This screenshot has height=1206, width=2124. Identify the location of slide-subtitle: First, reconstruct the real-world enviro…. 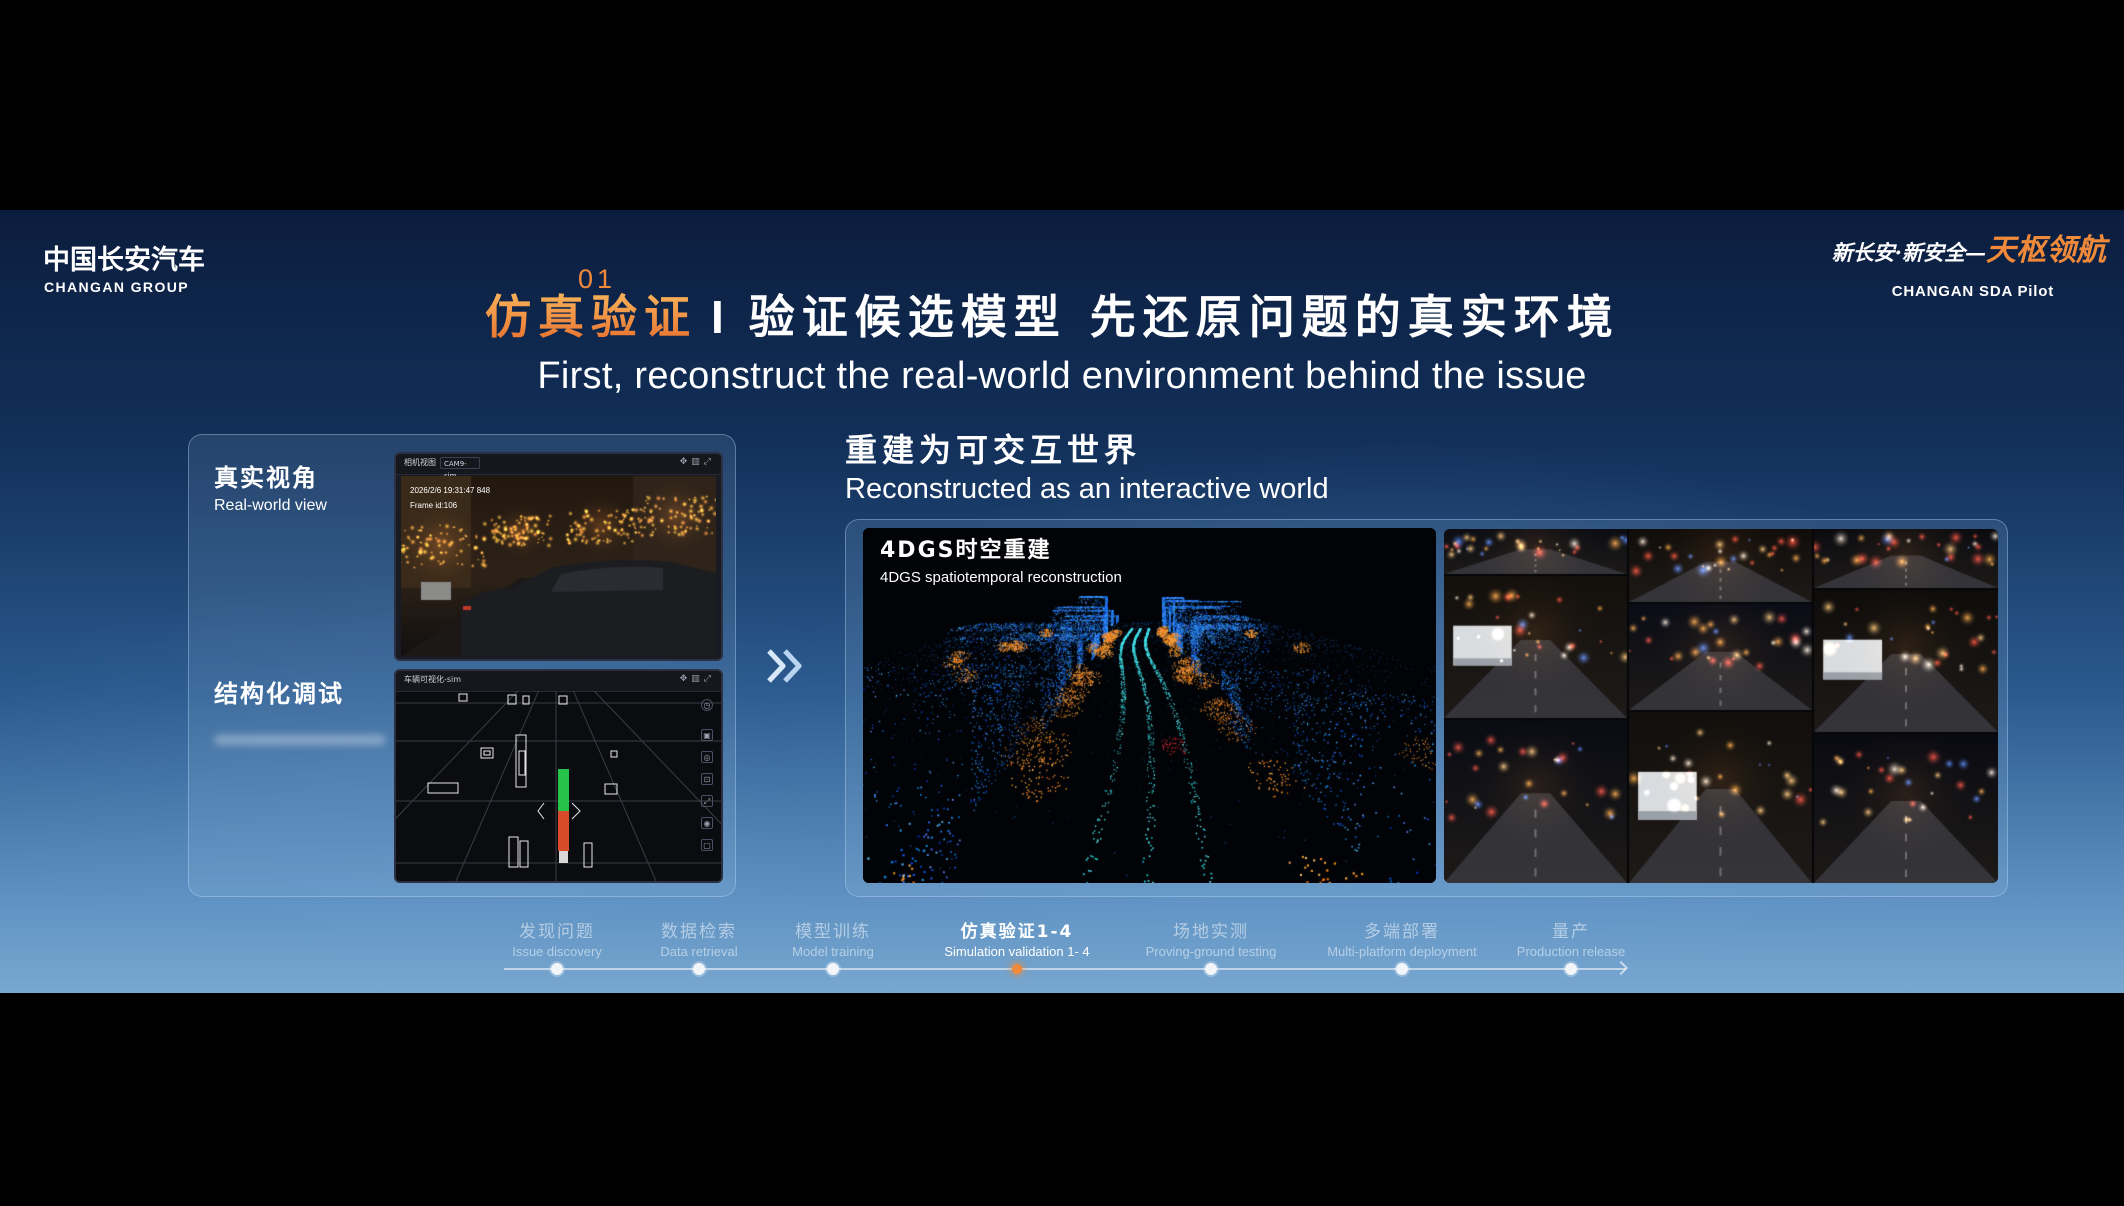
(1062, 376).